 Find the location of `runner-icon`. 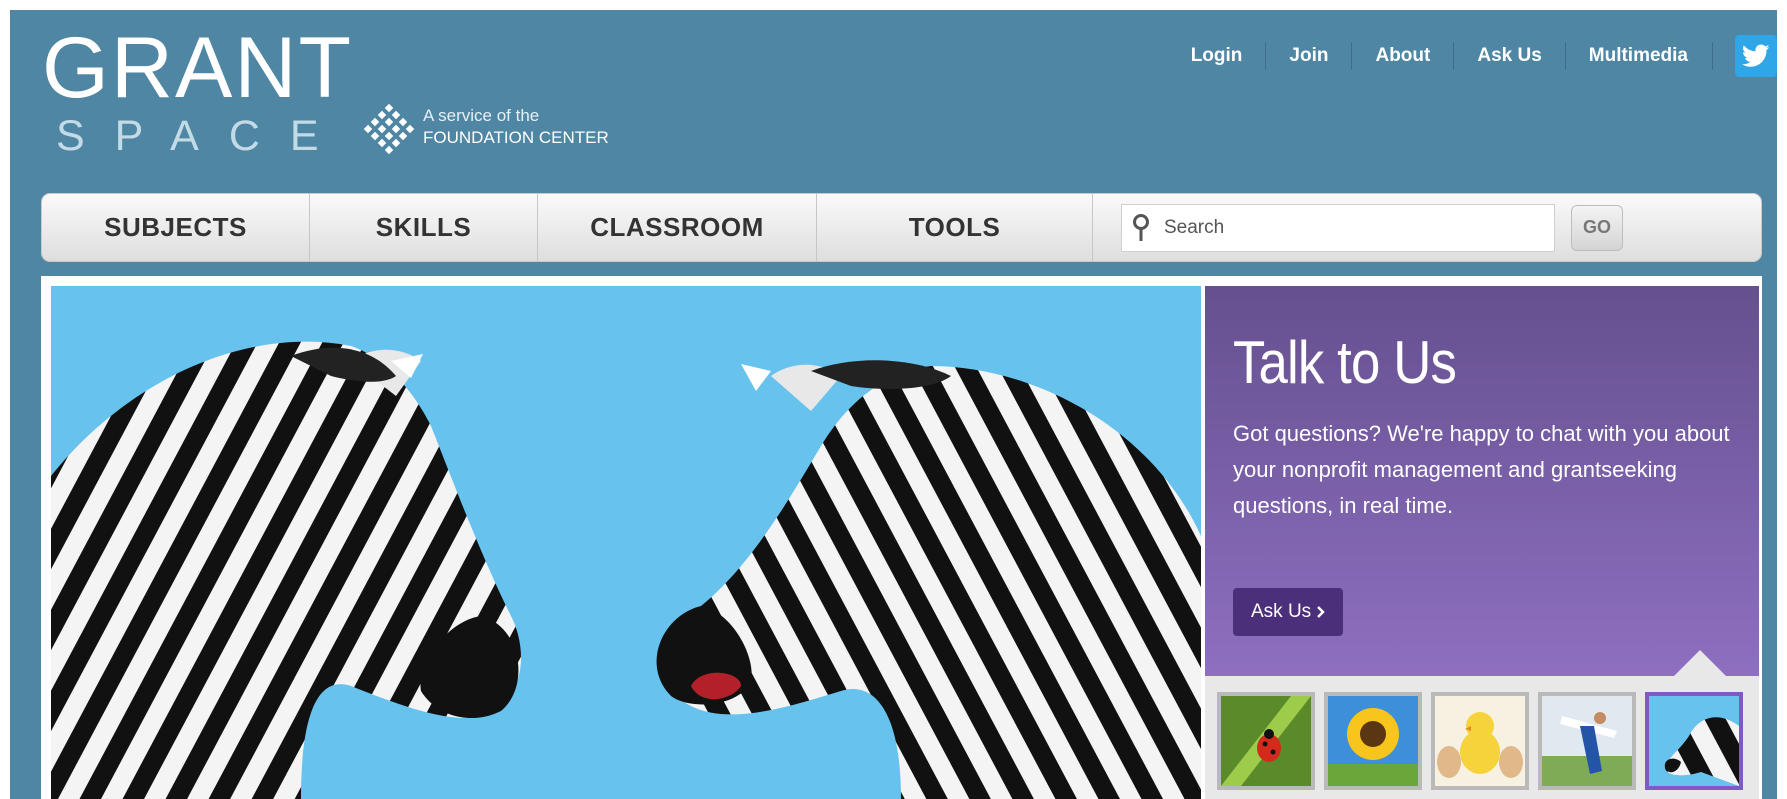

runner-icon is located at coordinates (1587, 741).